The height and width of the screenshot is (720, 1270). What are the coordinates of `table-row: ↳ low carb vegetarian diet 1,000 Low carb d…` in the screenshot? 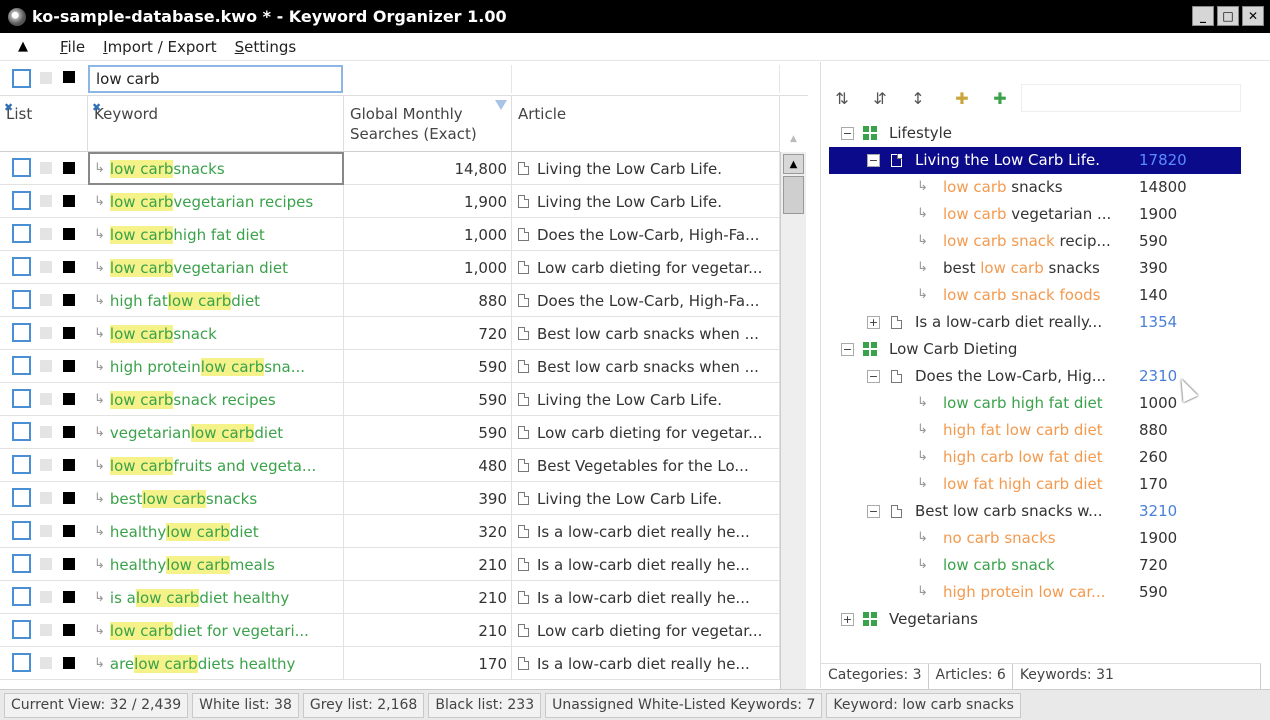 It's located at (390, 267).